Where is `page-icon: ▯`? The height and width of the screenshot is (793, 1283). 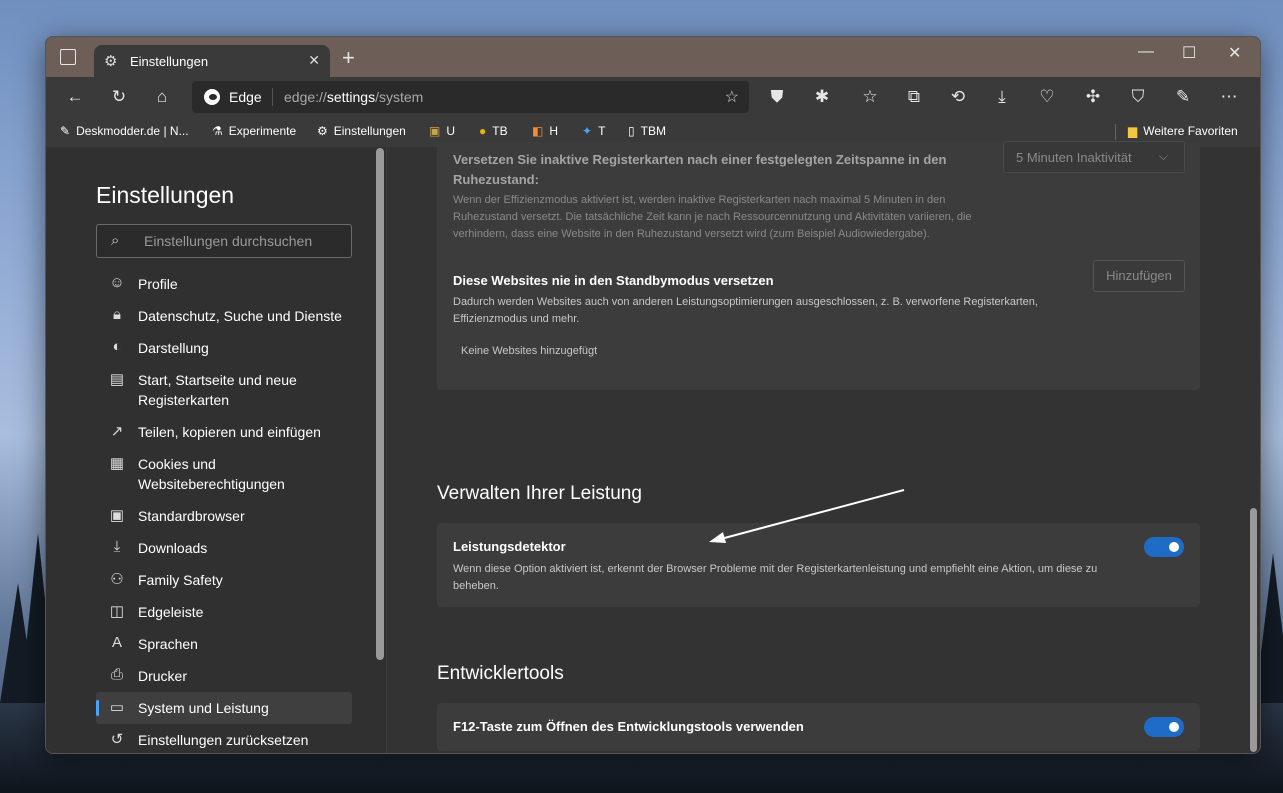 page-icon: ▯ is located at coordinates (631, 131).